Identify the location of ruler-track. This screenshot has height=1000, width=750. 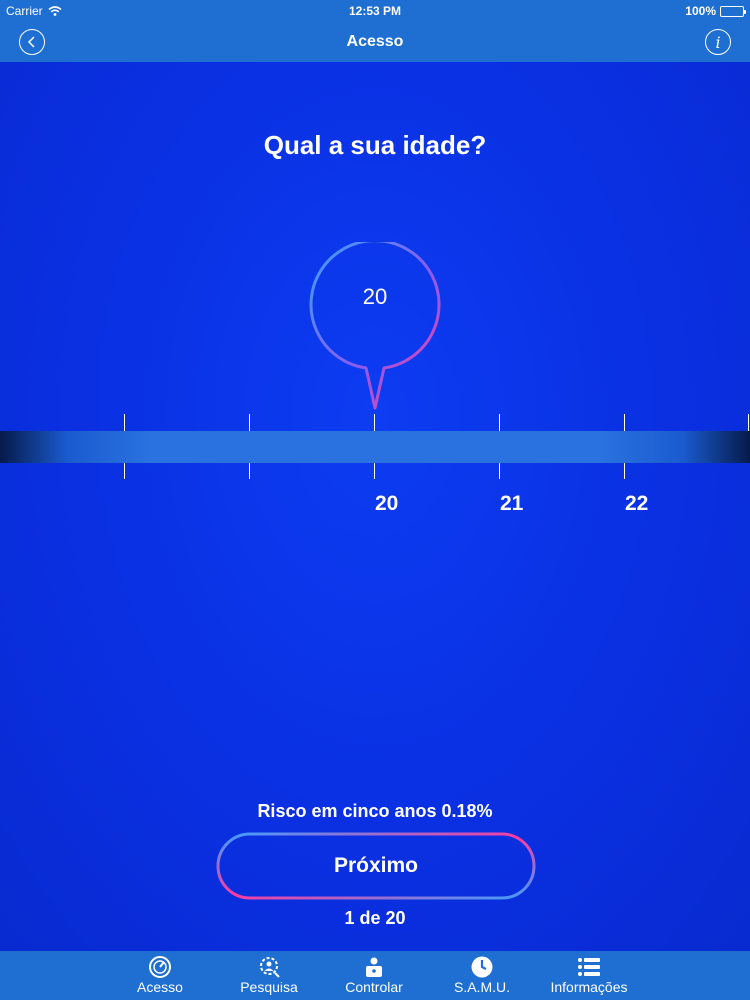
(375, 447).